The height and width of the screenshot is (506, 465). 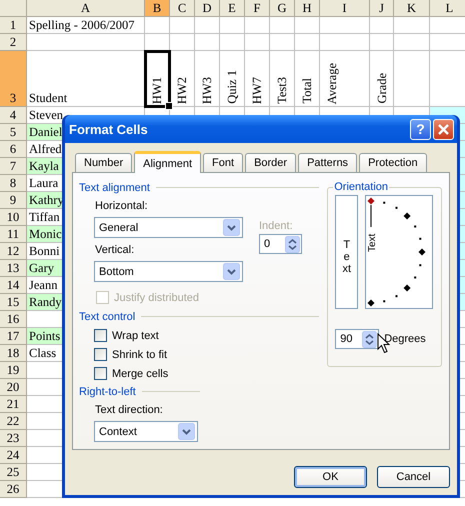 I want to click on close-icon, so click(x=443, y=129).